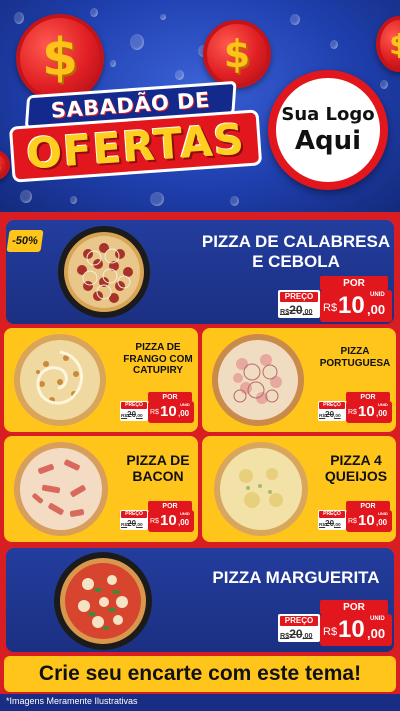 The image size is (400, 711). I want to click on product-name: PIZZA DE CALABRESA E CEBOLA, so click(296, 251).